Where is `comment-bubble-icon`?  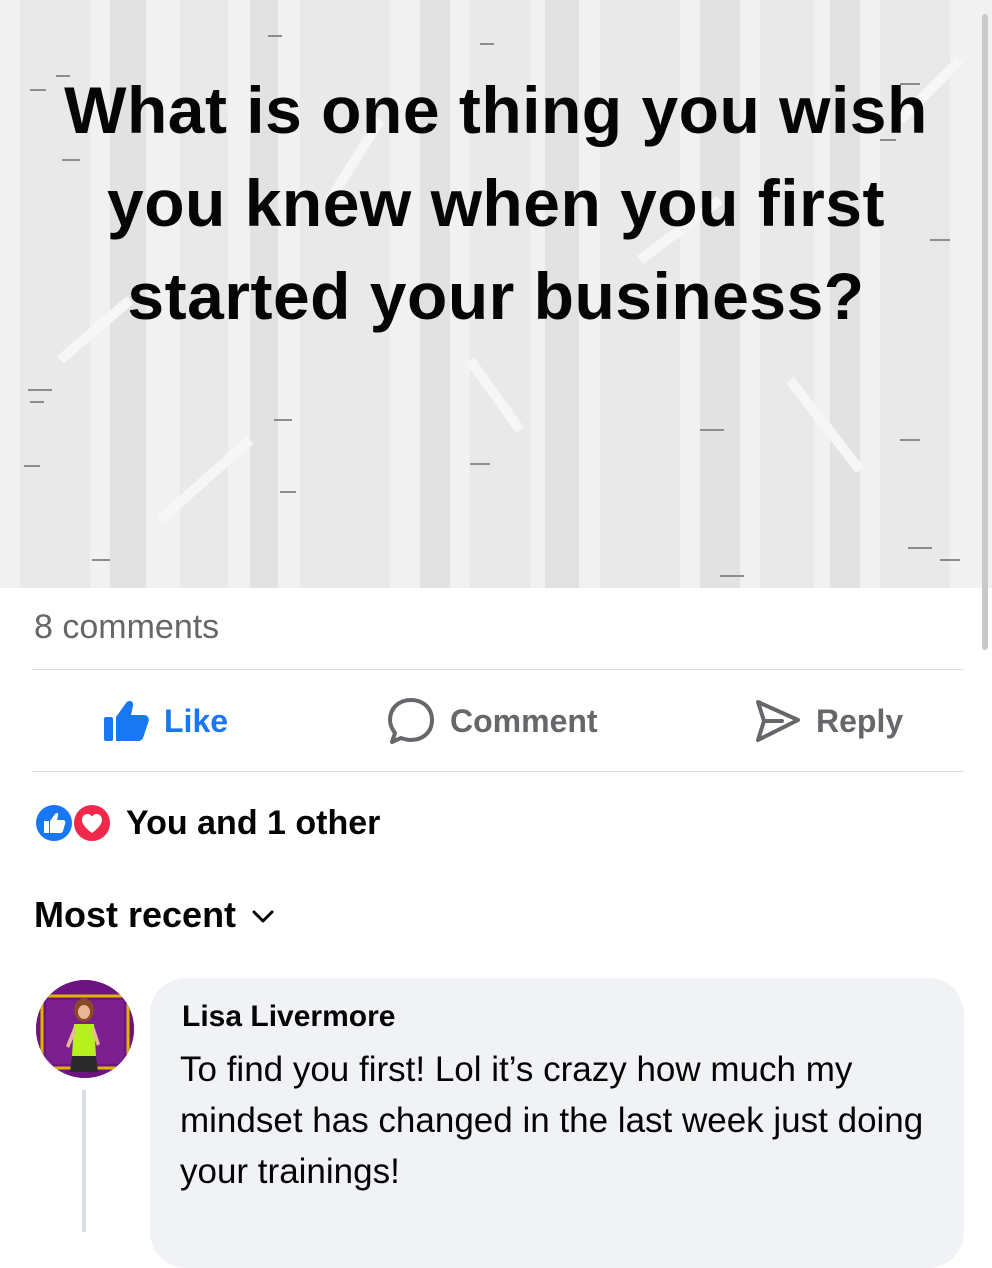
comment-bubble-icon is located at coordinates (411, 721).